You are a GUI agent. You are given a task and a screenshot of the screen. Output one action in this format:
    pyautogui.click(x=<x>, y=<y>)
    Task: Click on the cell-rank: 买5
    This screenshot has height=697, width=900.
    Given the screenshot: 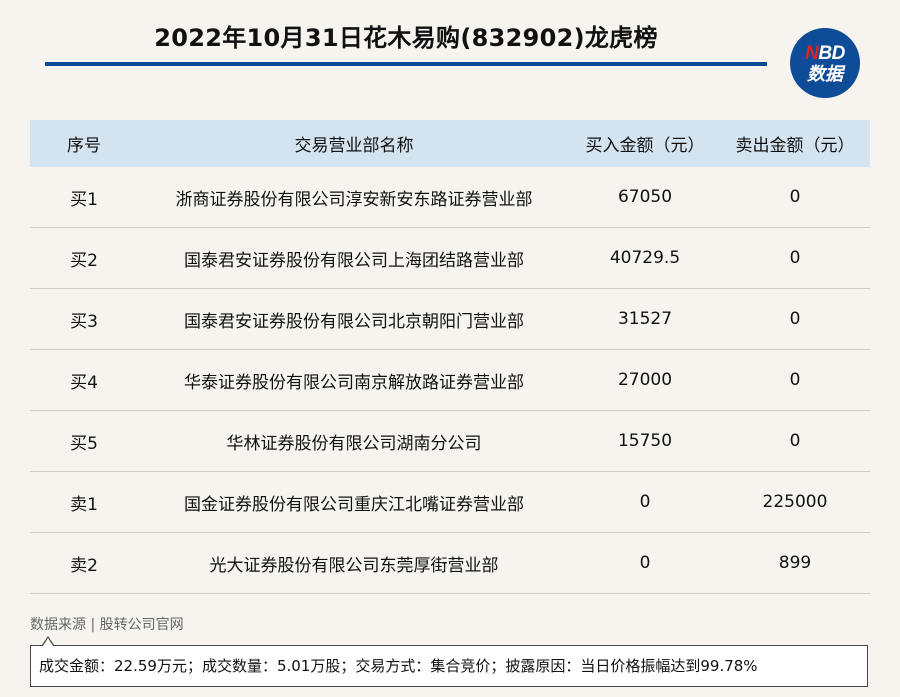 What is the action you would take?
    pyautogui.click(x=84, y=441)
    